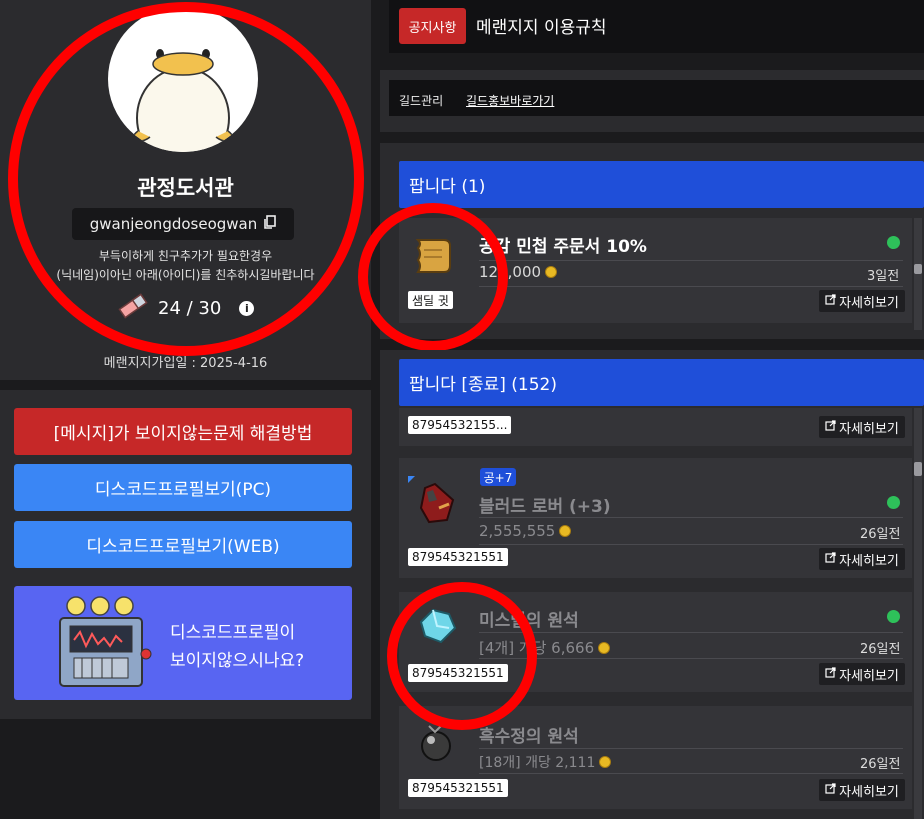  What do you see at coordinates (655, 427) in the screenshot?
I see `sold-item-card: 87954532155... 자세히보기` at bounding box center [655, 427].